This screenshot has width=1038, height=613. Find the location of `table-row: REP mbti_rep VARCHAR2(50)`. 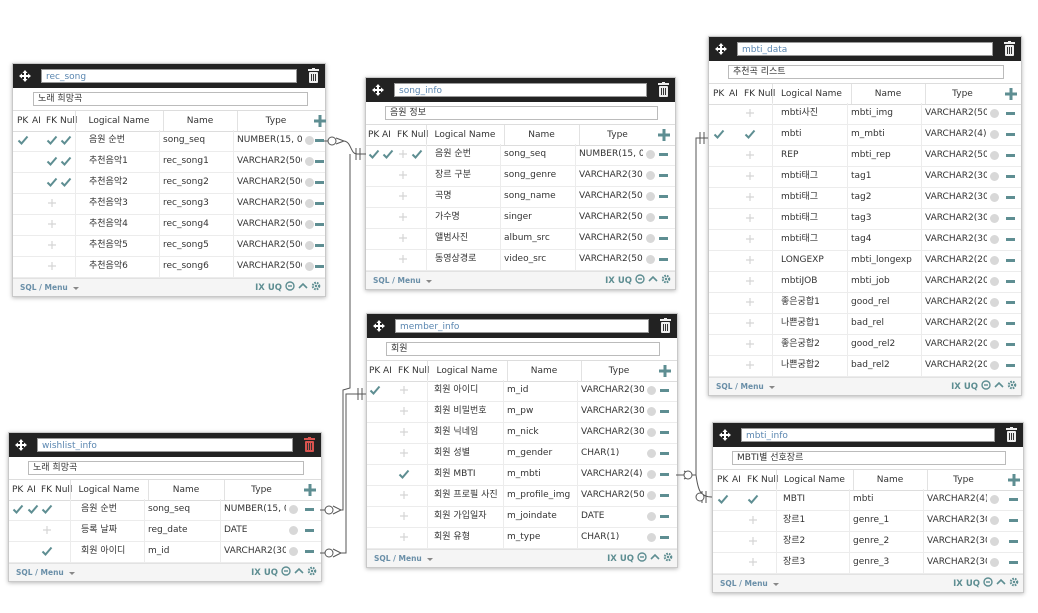

table-row: REP mbti_rep VARCHAR2(50) is located at coordinates (865, 156).